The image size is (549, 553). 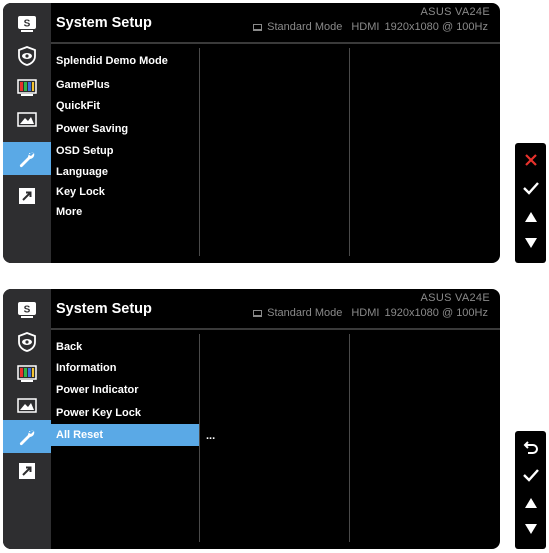 What do you see at coordinates (125, 368) in the screenshot?
I see `menu-item-information: Information` at bounding box center [125, 368].